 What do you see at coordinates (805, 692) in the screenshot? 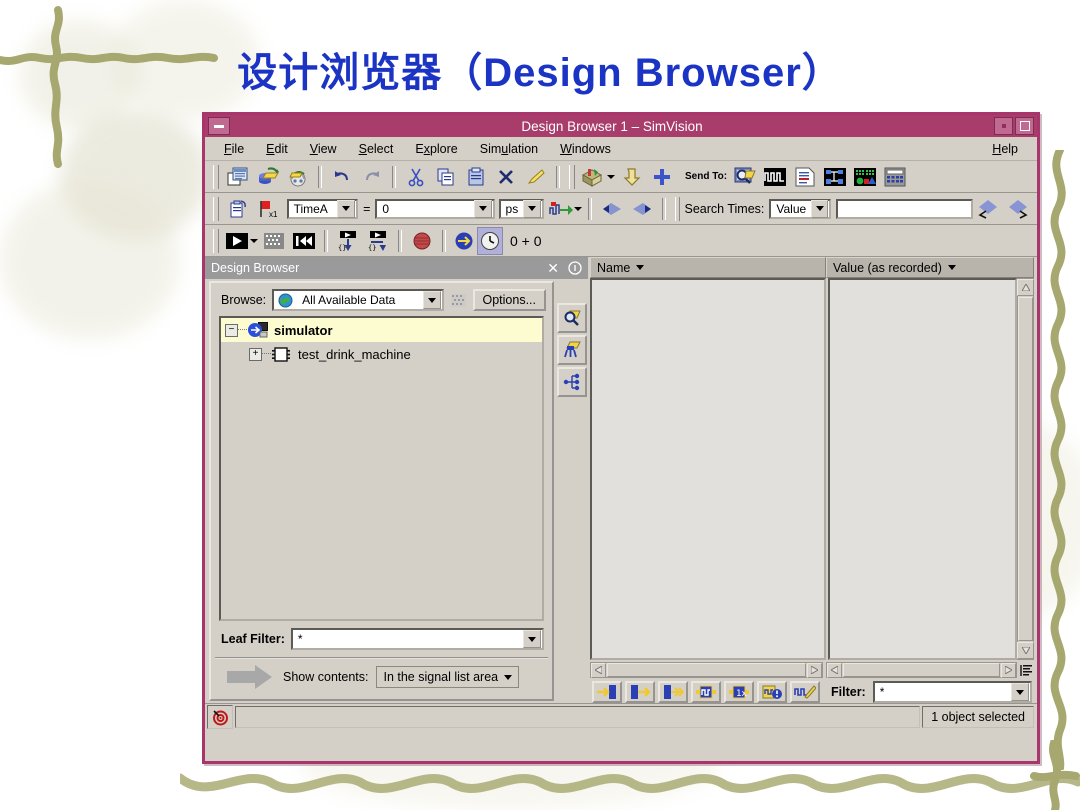
I see `edit-waveform-icon` at bounding box center [805, 692].